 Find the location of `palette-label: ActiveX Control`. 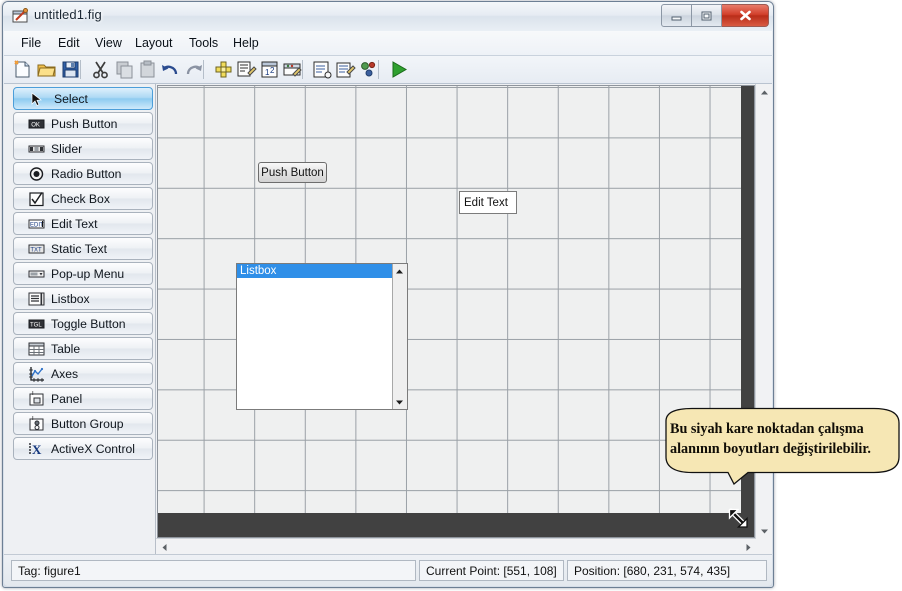

palette-label: ActiveX Control is located at coordinates (93, 449).